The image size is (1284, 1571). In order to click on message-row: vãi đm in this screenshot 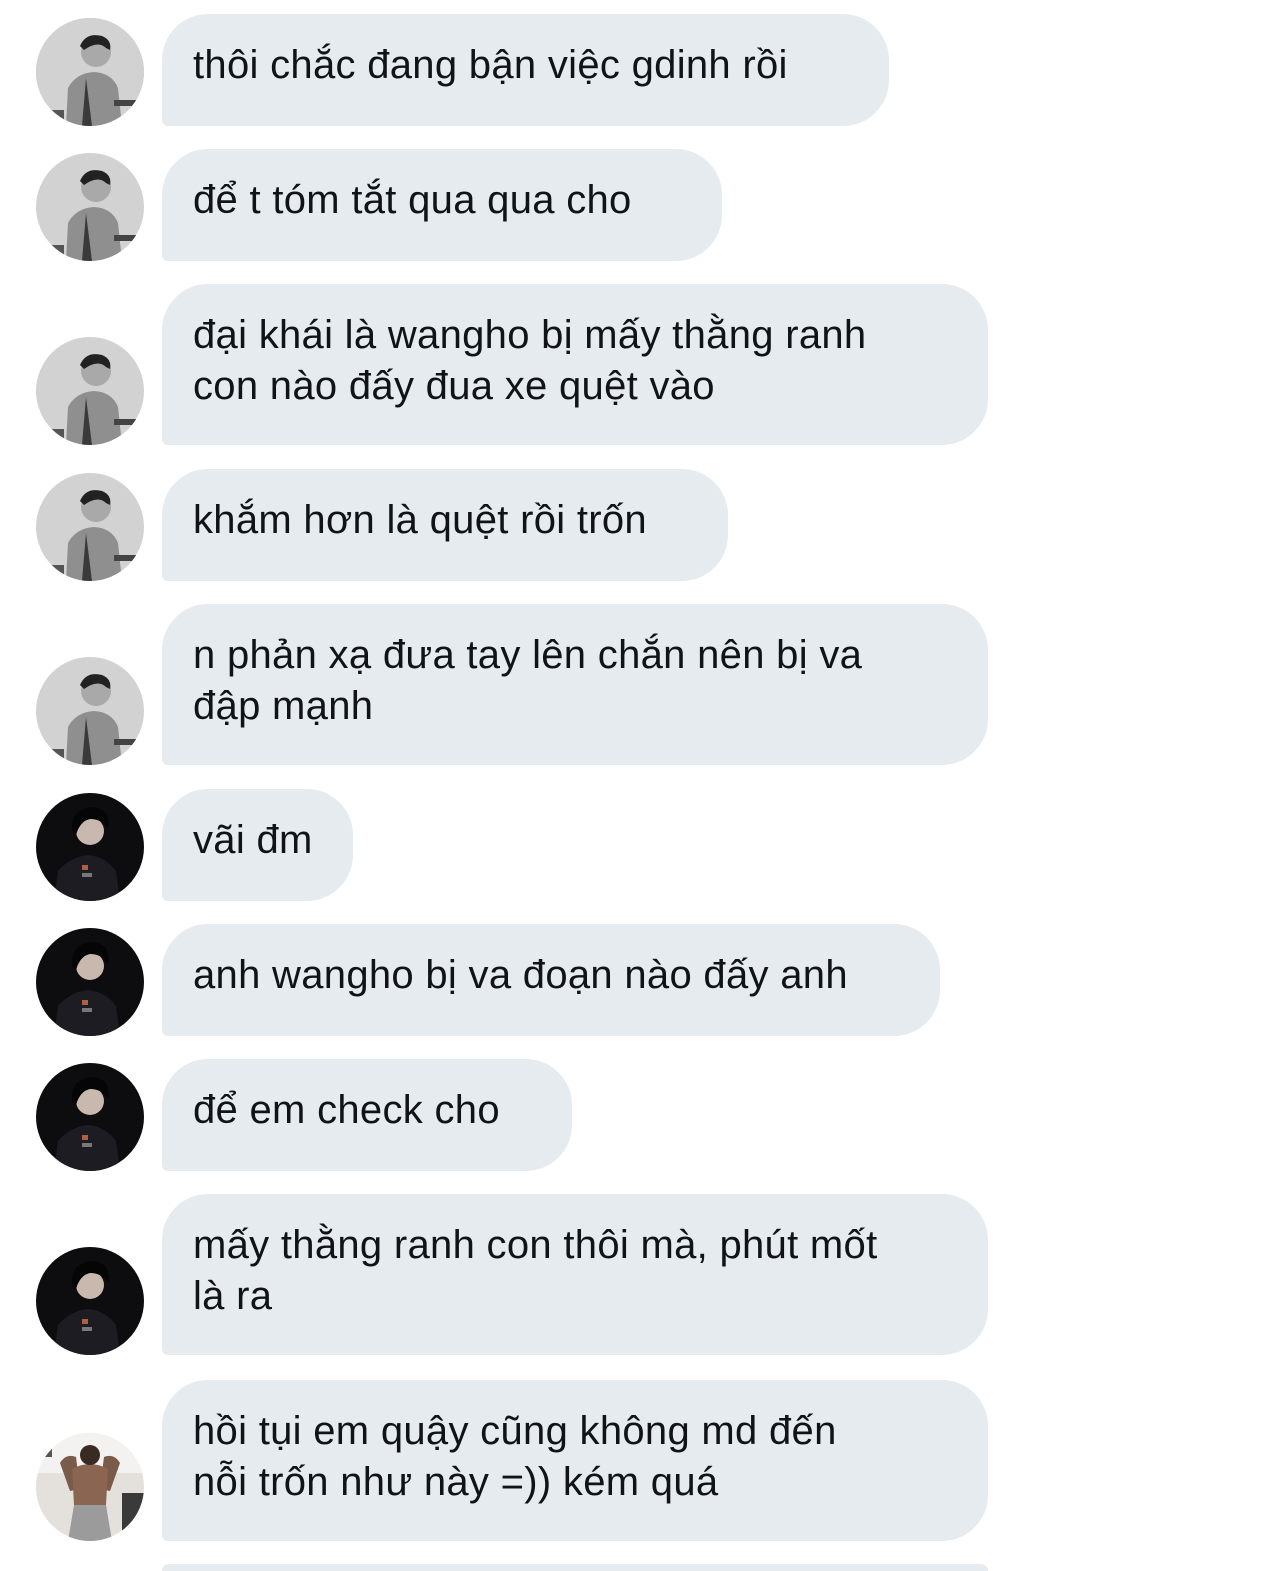, I will do `click(642, 845)`.